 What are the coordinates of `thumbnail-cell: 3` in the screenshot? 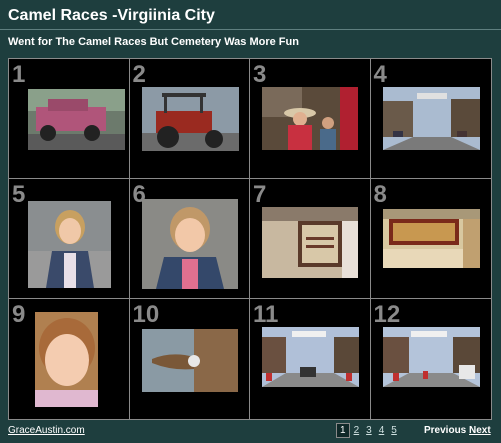 It's located at (310, 119).